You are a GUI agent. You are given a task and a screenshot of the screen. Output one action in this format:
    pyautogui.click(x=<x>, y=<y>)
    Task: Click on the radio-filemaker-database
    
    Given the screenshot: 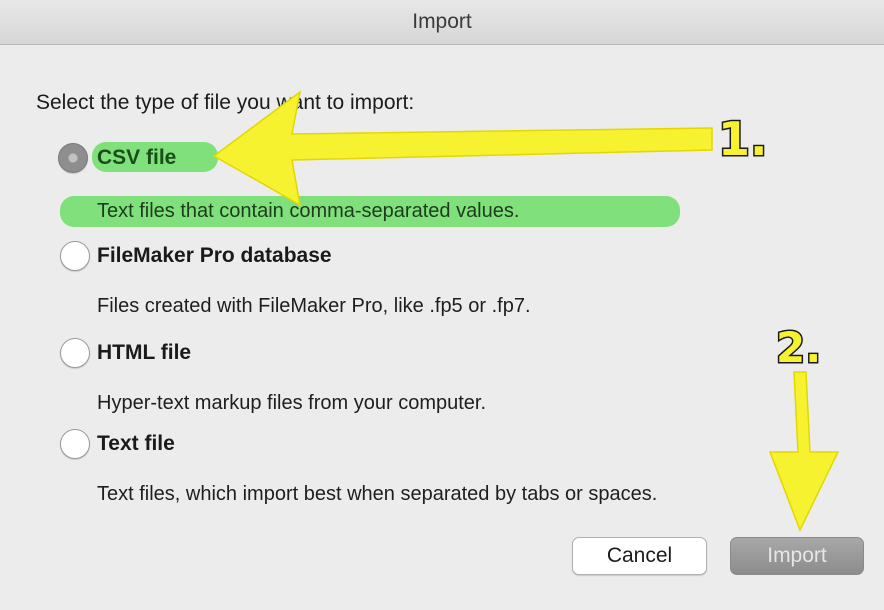 What is the action you would take?
    pyautogui.click(x=75, y=256)
    